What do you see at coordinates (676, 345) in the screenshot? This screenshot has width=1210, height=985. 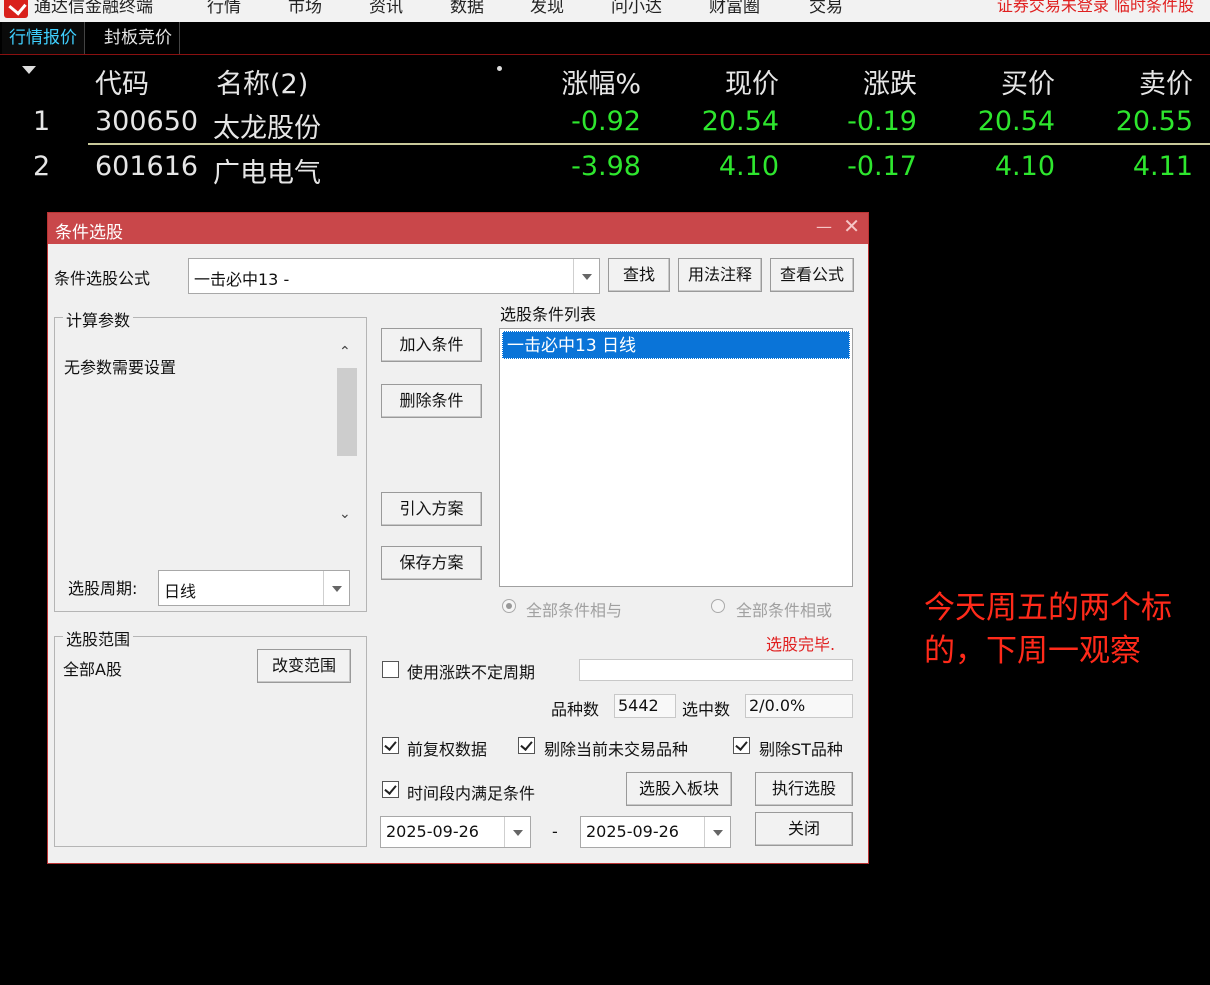 I see `list-item: 一击必中13 日线` at bounding box center [676, 345].